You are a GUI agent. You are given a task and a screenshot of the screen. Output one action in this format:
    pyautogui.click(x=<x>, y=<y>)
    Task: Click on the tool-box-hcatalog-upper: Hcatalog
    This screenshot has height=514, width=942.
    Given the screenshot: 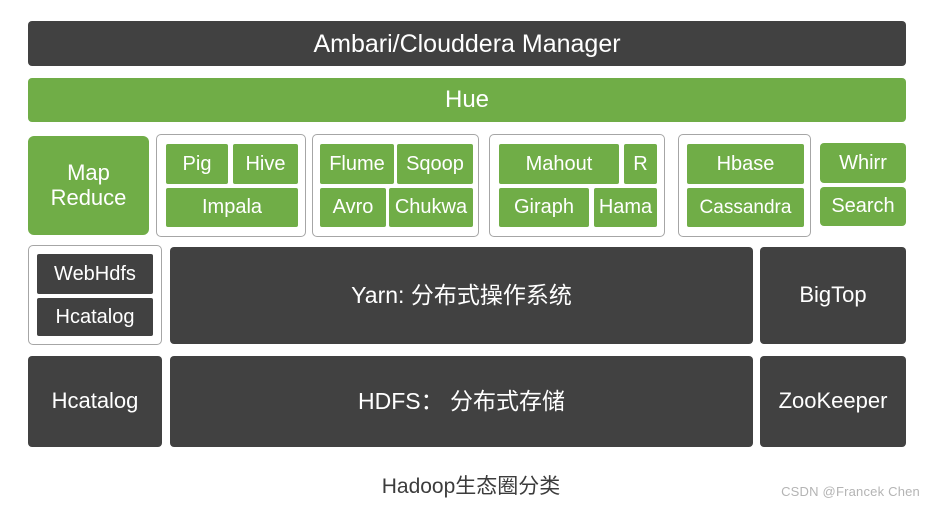 What is the action you would take?
    pyautogui.click(x=95, y=317)
    